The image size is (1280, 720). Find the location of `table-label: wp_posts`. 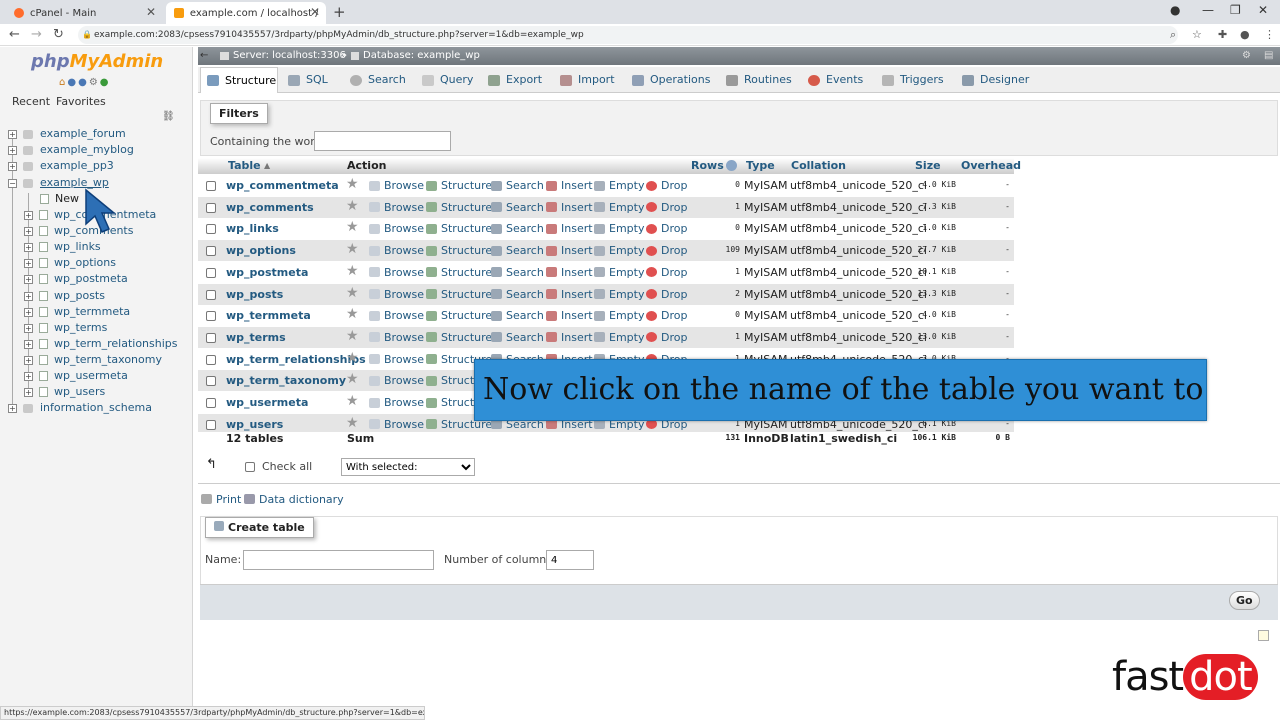

table-label: wp_posts is located at coordinates (79, 296).